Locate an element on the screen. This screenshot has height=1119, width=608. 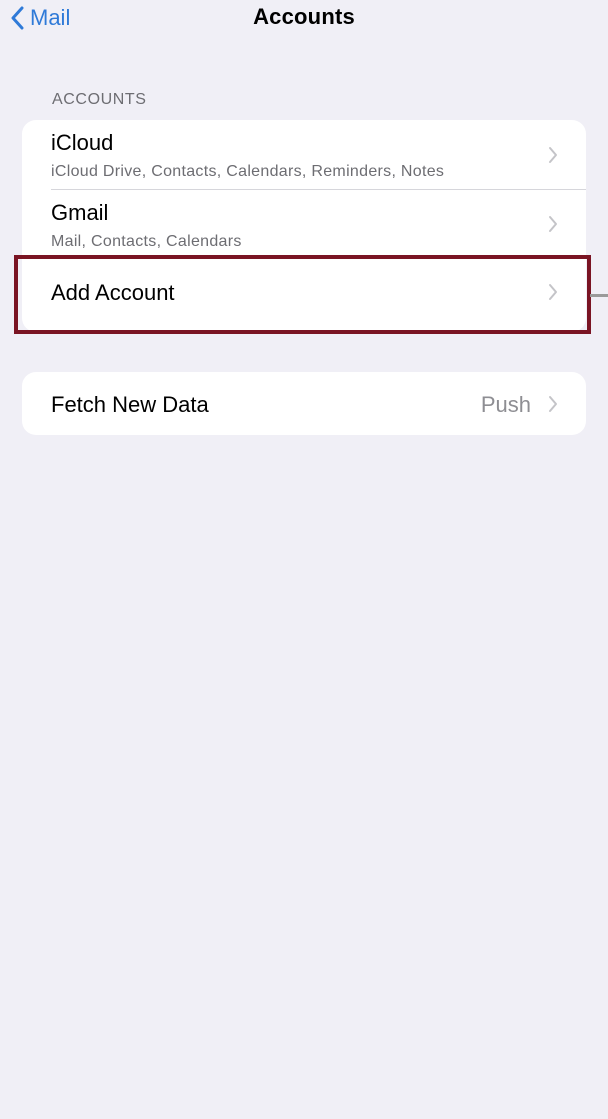
highlight-pointer is located at coordinates (599, 295).